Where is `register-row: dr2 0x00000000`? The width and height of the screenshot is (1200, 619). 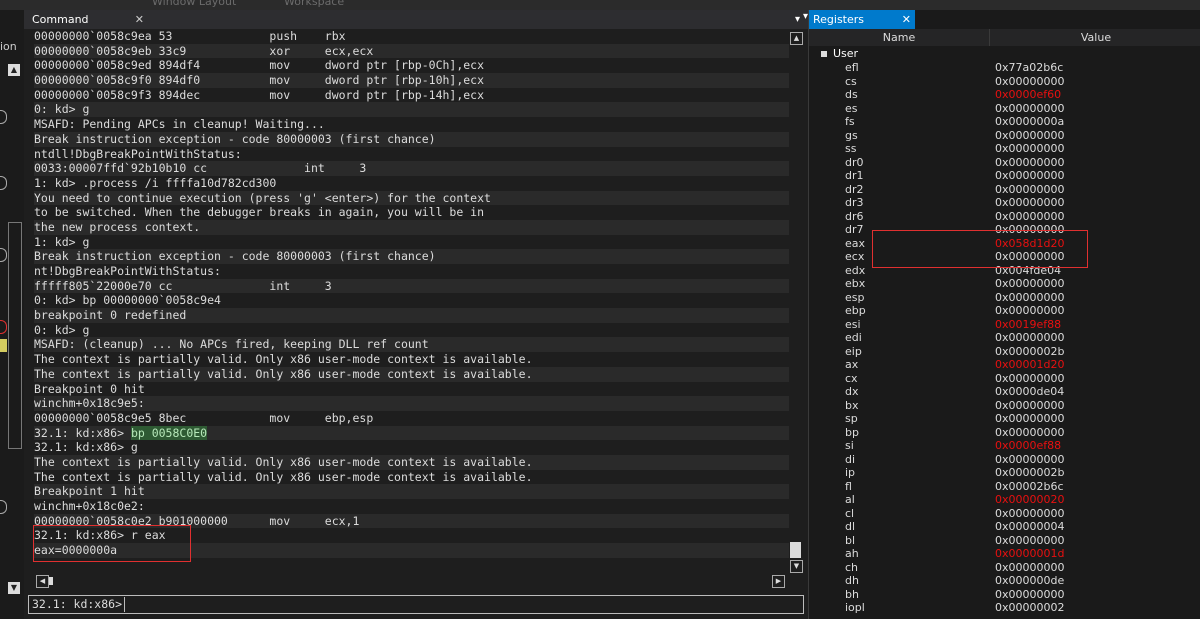
register-row: dr2 0x00000000 is located at coordinates (1004, 190).